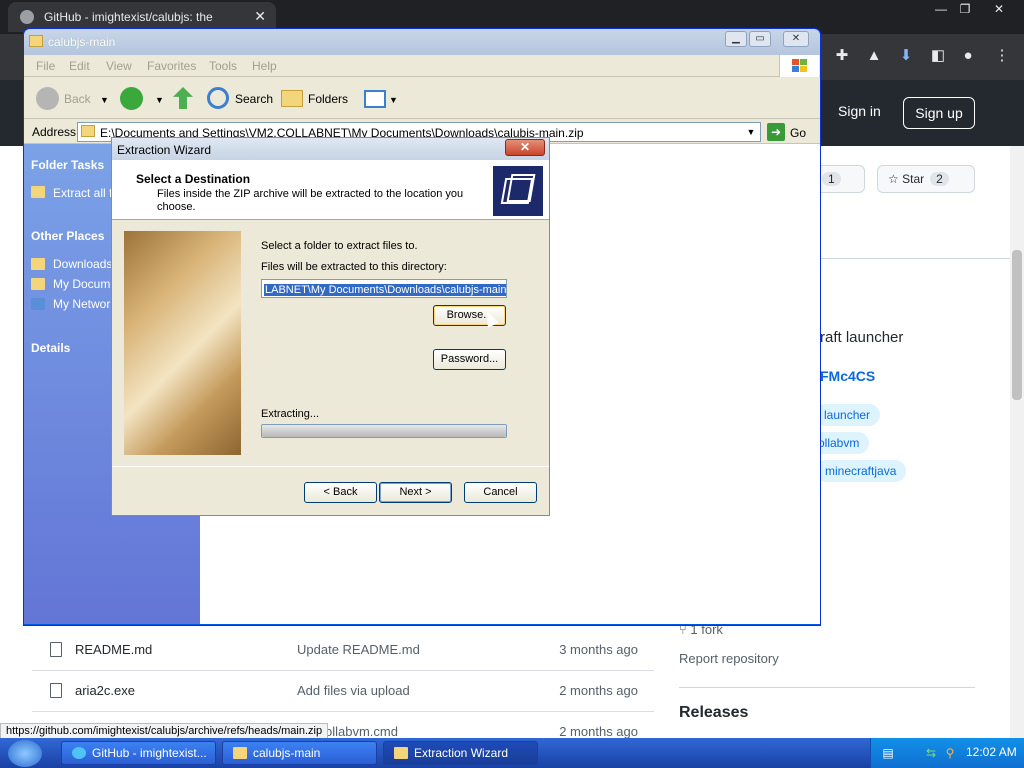 The image size is (1024, 768). Describe the element at coordinates (27, 17) in the screenshot. I see `github-favicon-icon` at that location.